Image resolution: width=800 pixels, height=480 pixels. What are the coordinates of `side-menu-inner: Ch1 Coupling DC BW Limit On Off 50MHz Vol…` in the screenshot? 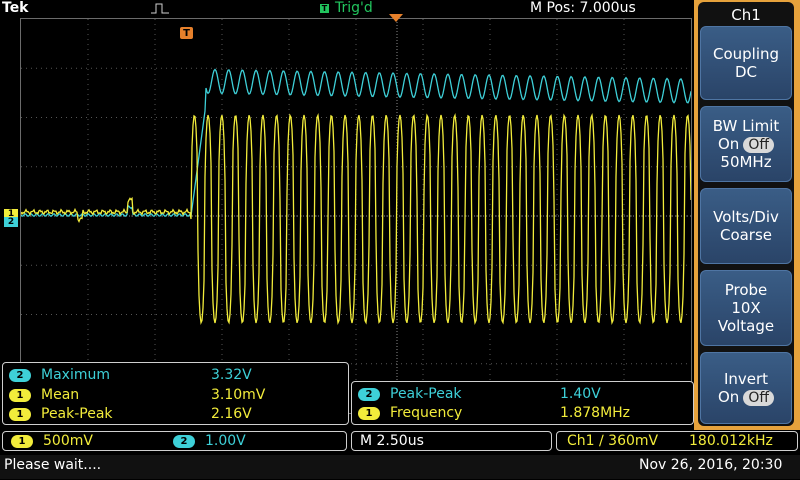 It's located at (746, 214).